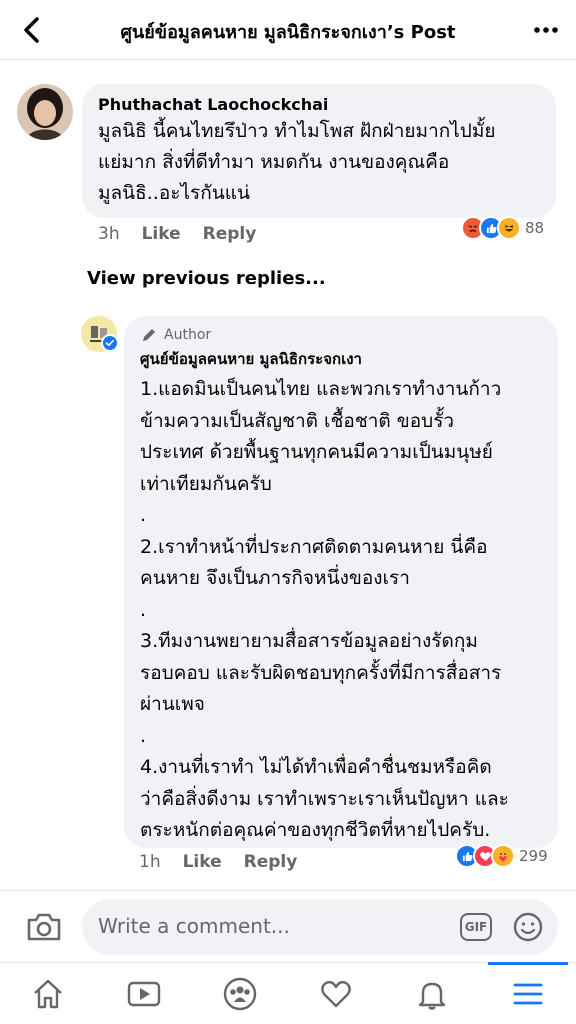 This screenshot has width=576, height=1024. Describe the element at coordinates (110, 343) in the screenshot. I see `verified-badge-icon` at that location.